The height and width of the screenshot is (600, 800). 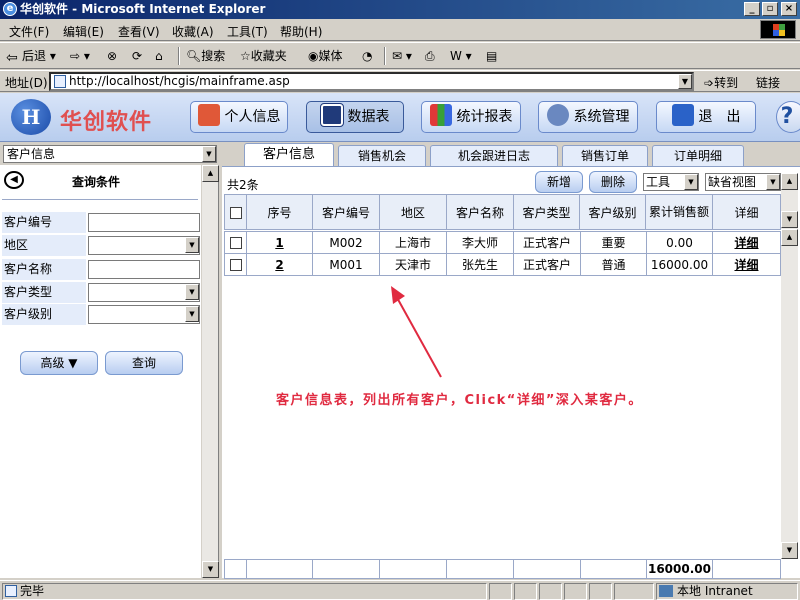 What do you see at coordinates (31, 117) in the screenshot?
I see `logo-icon: H` at bounding box center [31, 117].